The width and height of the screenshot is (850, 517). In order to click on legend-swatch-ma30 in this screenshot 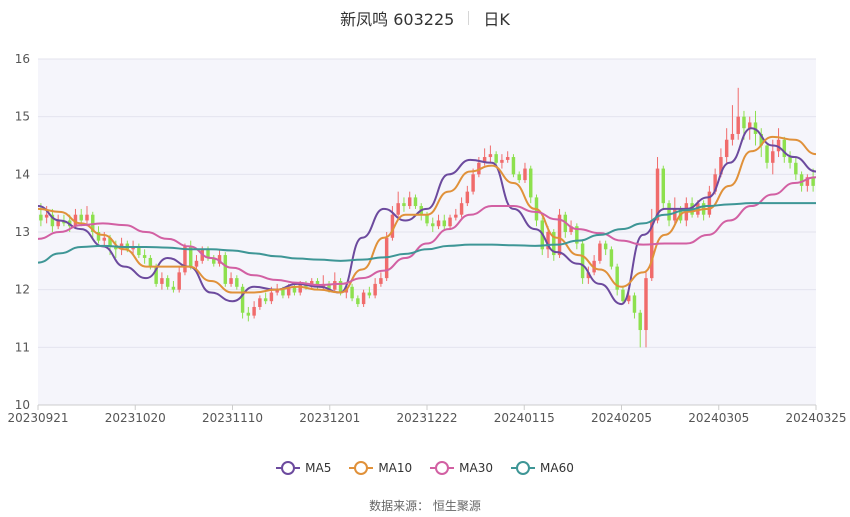, I will do `click(442, 468)`.